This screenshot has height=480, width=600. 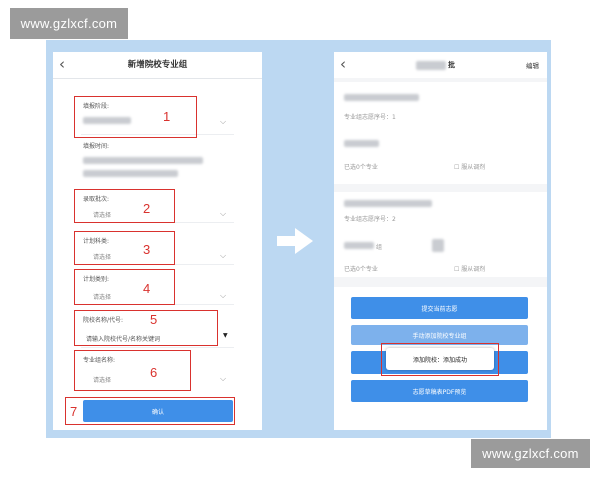 What do you see at coordinates (530, 453) in the screenshot?
I see `watermark-bottom: www.gzlxcf.com` at bounding box center [530, 453].